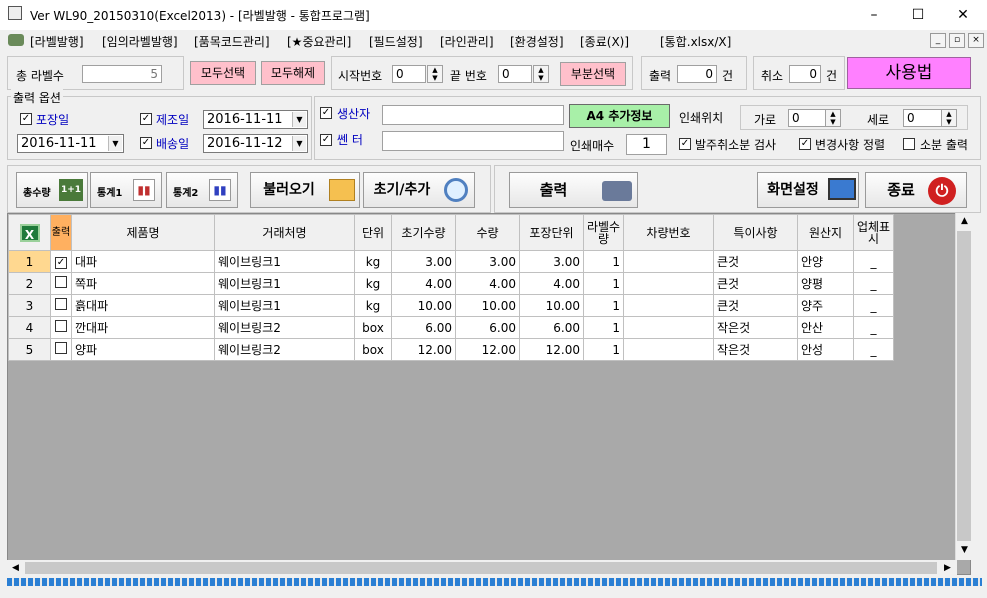  What do you see at coordinates (202, 190) in the screenshot?
I see `stats2-button: 통계2 ▮▮` at bounding box center [202, 190].